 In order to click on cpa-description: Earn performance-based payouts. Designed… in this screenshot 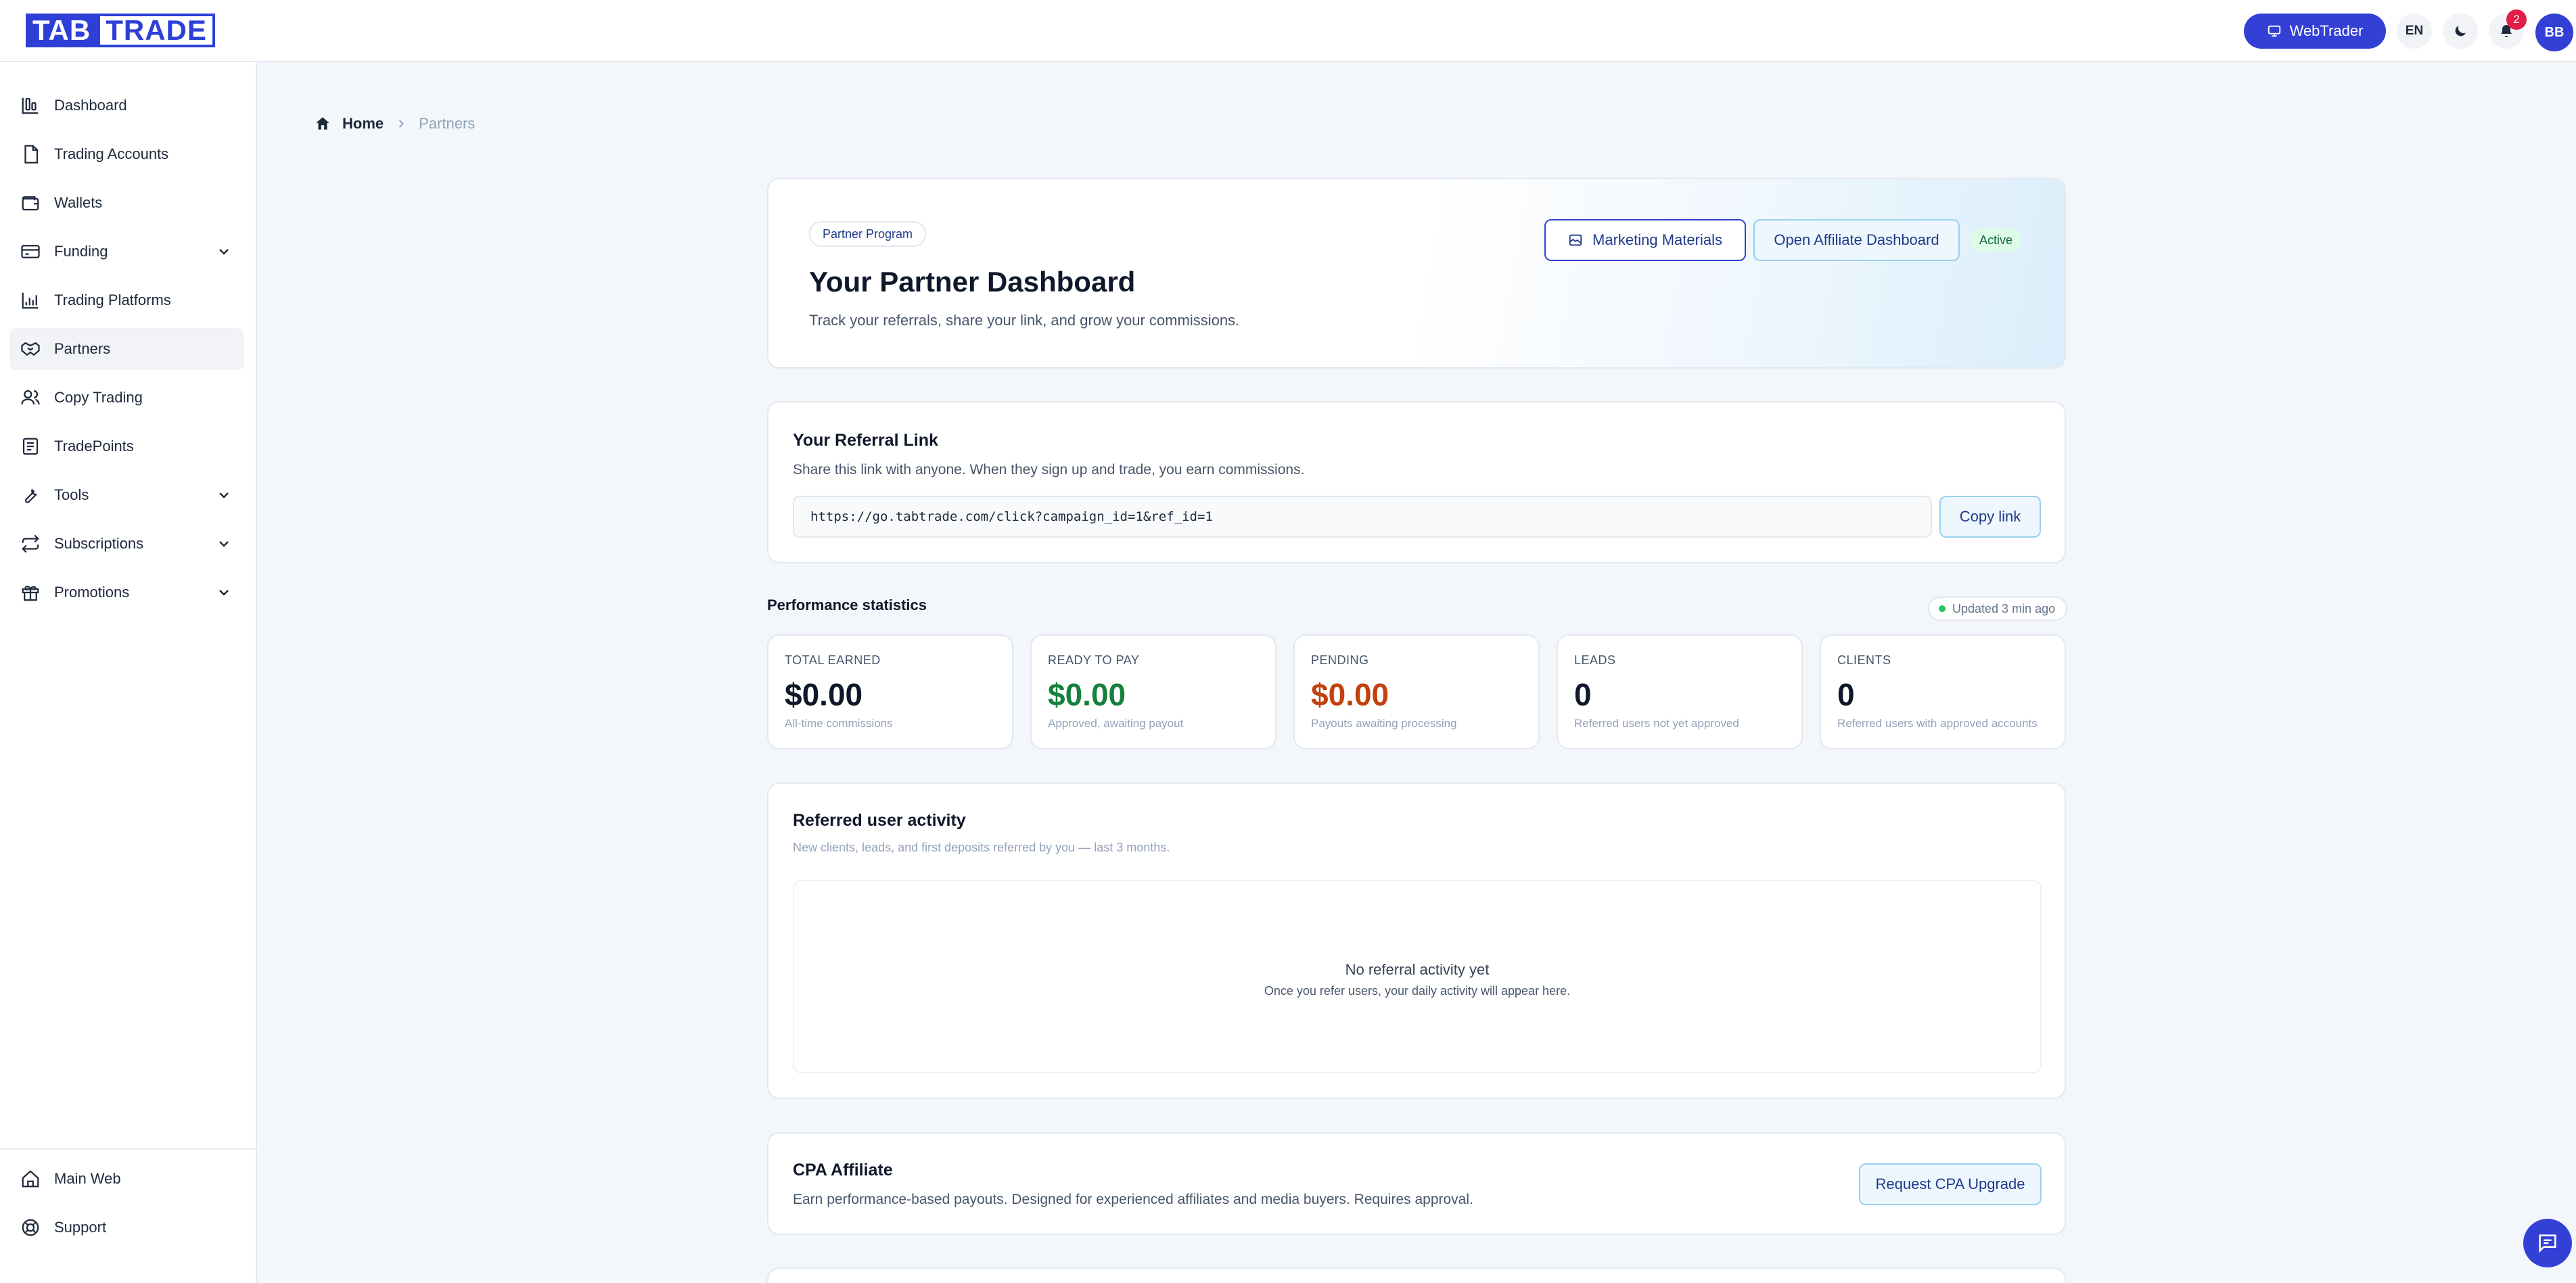, I will do `click(1133, 1199)`.